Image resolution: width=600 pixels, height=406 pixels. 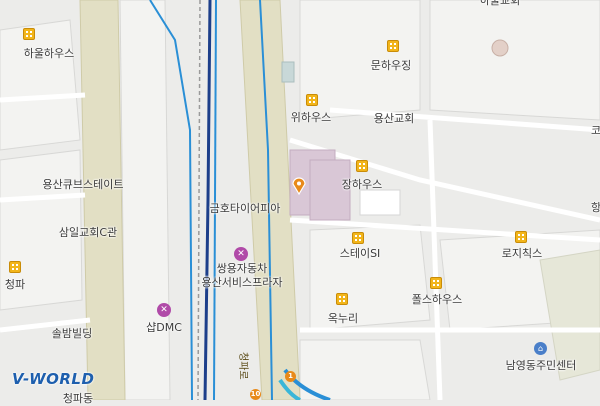 What do you see at coordinates (242, 276) in the screenshot?
I see `map-label: 쌍용자동차 용산서비스프라자` at bounding box center [242, 276].